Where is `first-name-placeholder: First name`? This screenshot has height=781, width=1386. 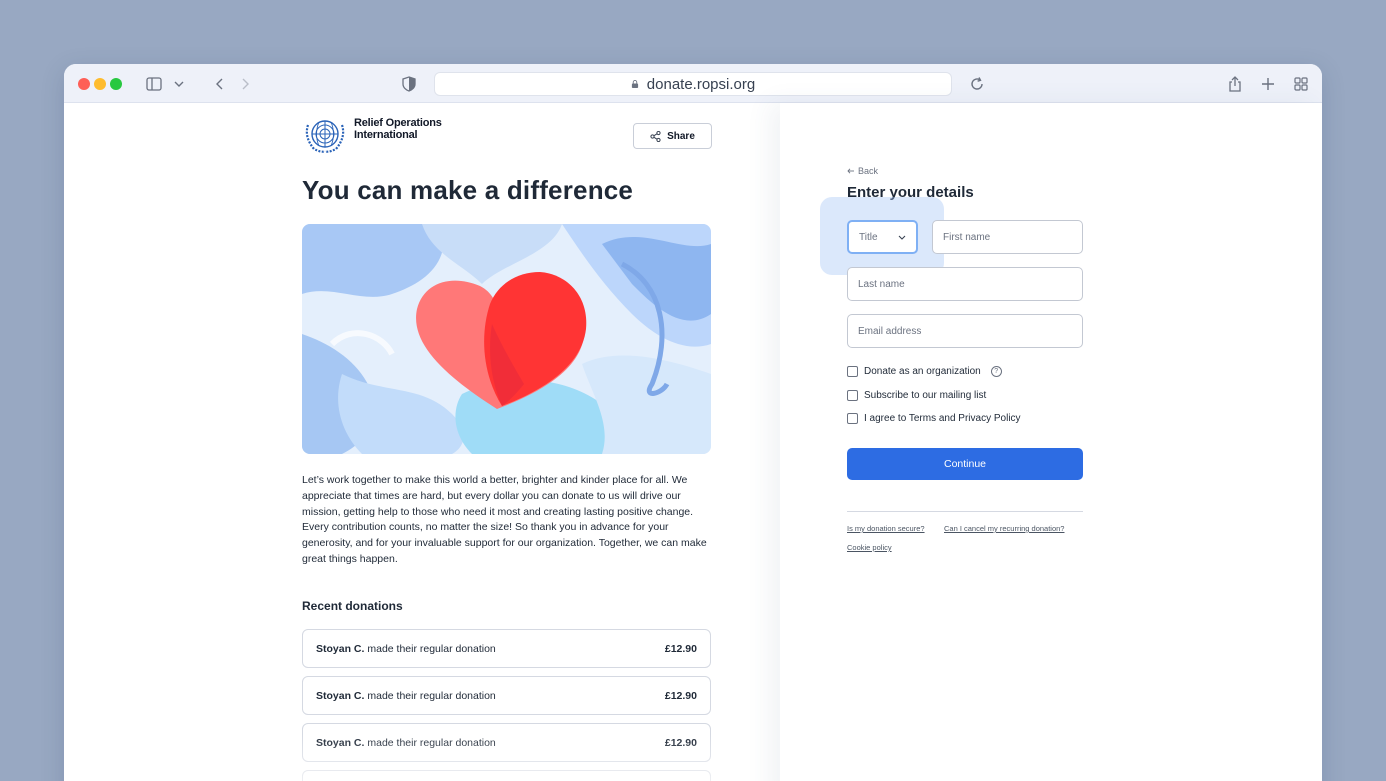 first-name-placeholder: First name is located at coordinates (967, 237).